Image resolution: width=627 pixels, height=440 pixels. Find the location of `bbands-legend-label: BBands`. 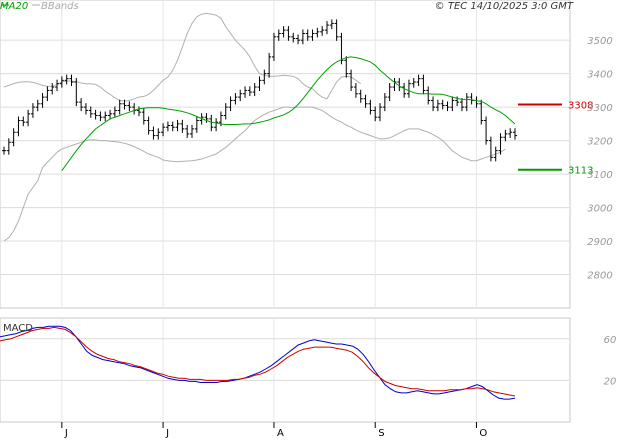

bbands-legend-label: BBands is located at coordinates (60, 6).